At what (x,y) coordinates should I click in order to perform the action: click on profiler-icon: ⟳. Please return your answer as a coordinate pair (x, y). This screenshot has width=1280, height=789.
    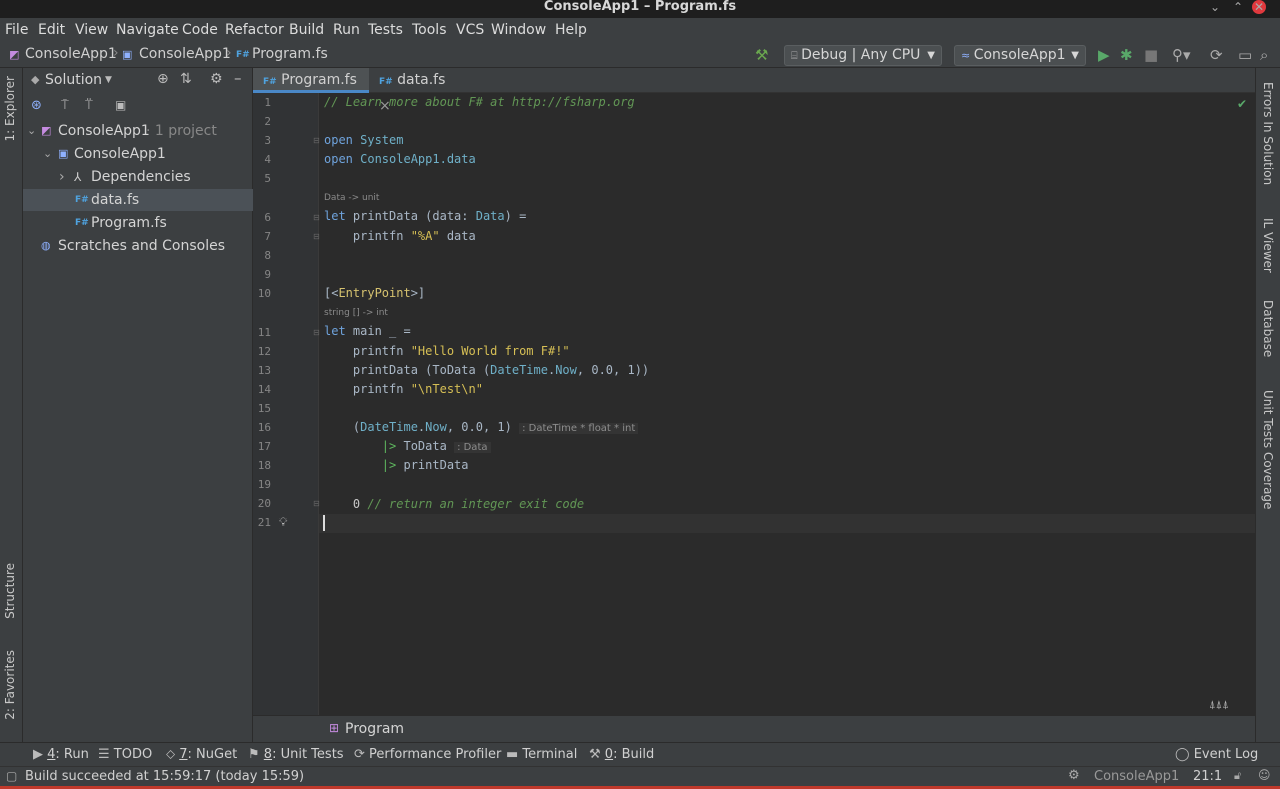
    Looking at the image, I should click on (1216, 55).